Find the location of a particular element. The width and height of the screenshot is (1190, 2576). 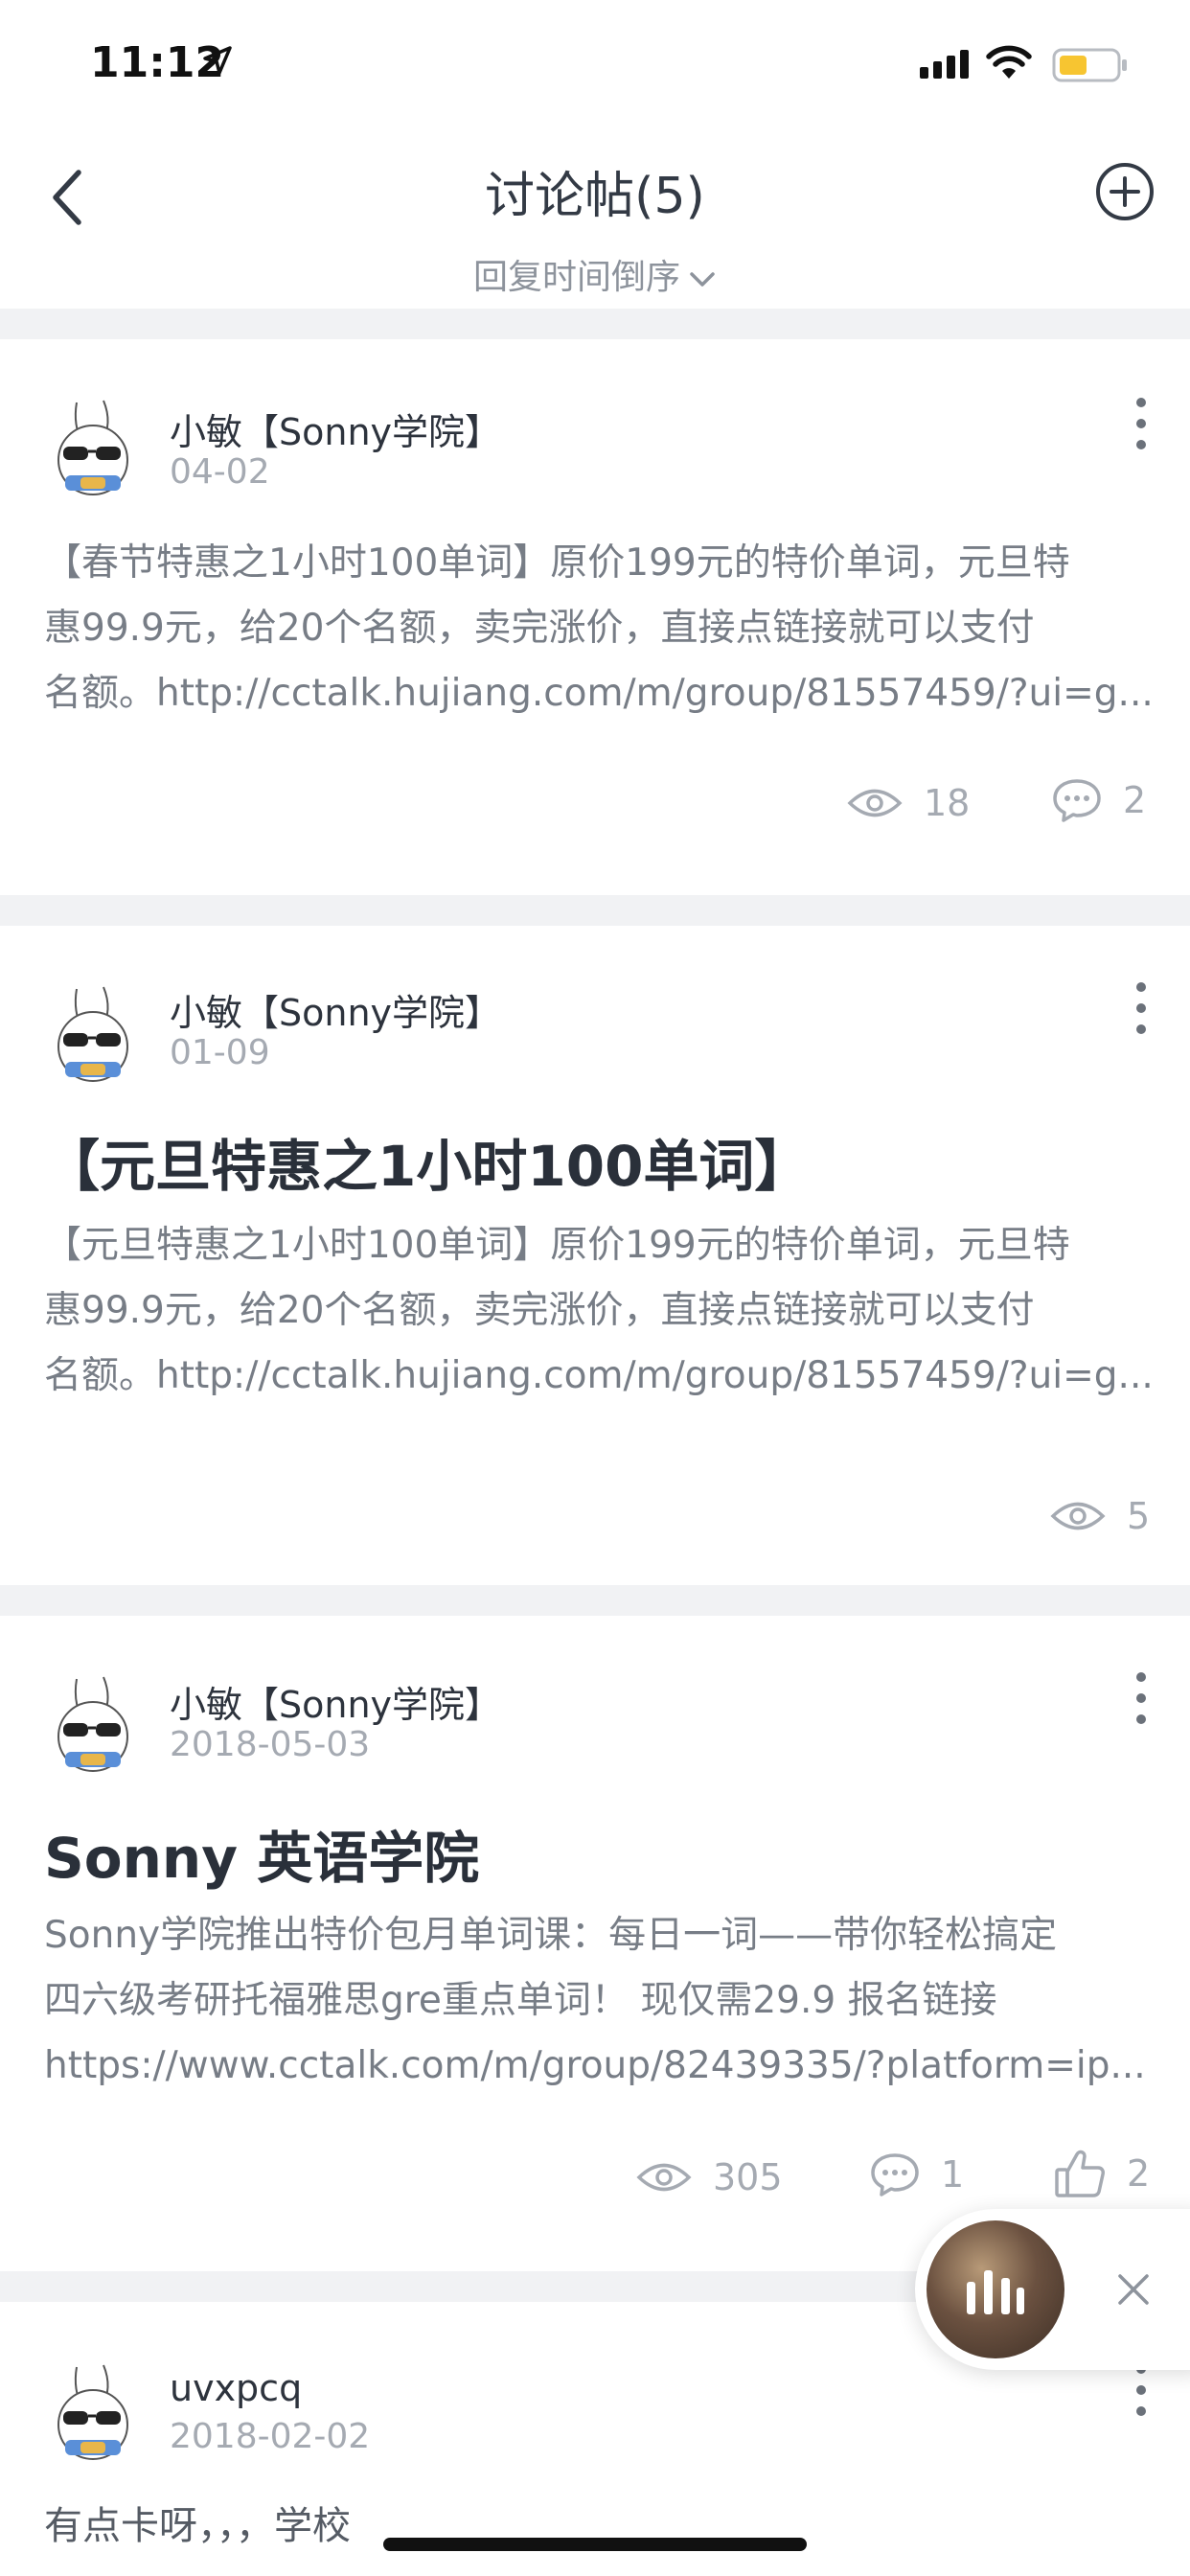

thumbs-up-icon is located at coordinates (1080, 2173).